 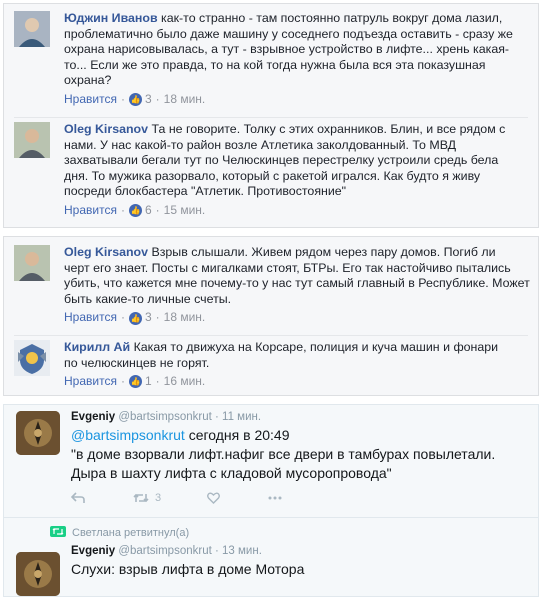 What do you see at coordinates (297, 382) in the screenshot?
I see `comment-meta: Нравится · 👍 1 · 16 мин.` at bounding box center [297, 382].